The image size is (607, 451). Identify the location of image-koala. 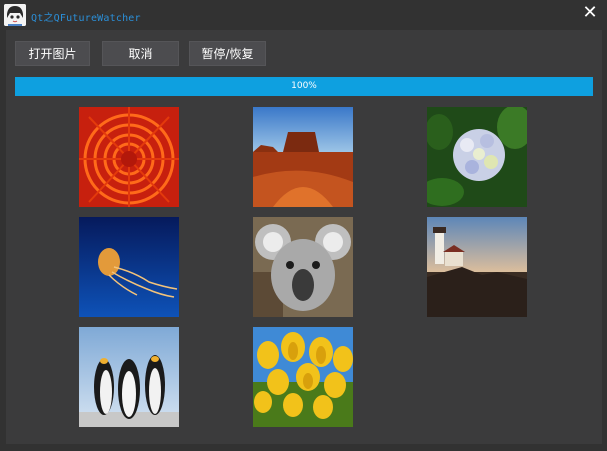
(303, 267).